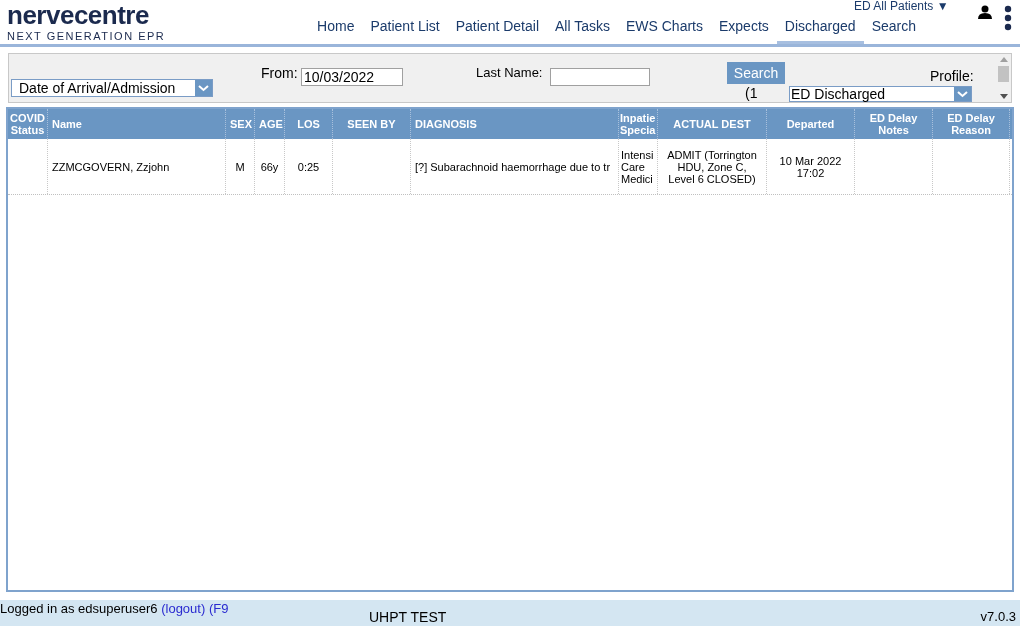 This screenshot has width=1020, height=626. I want to click on nav-tab: Home, so click(336, 30).